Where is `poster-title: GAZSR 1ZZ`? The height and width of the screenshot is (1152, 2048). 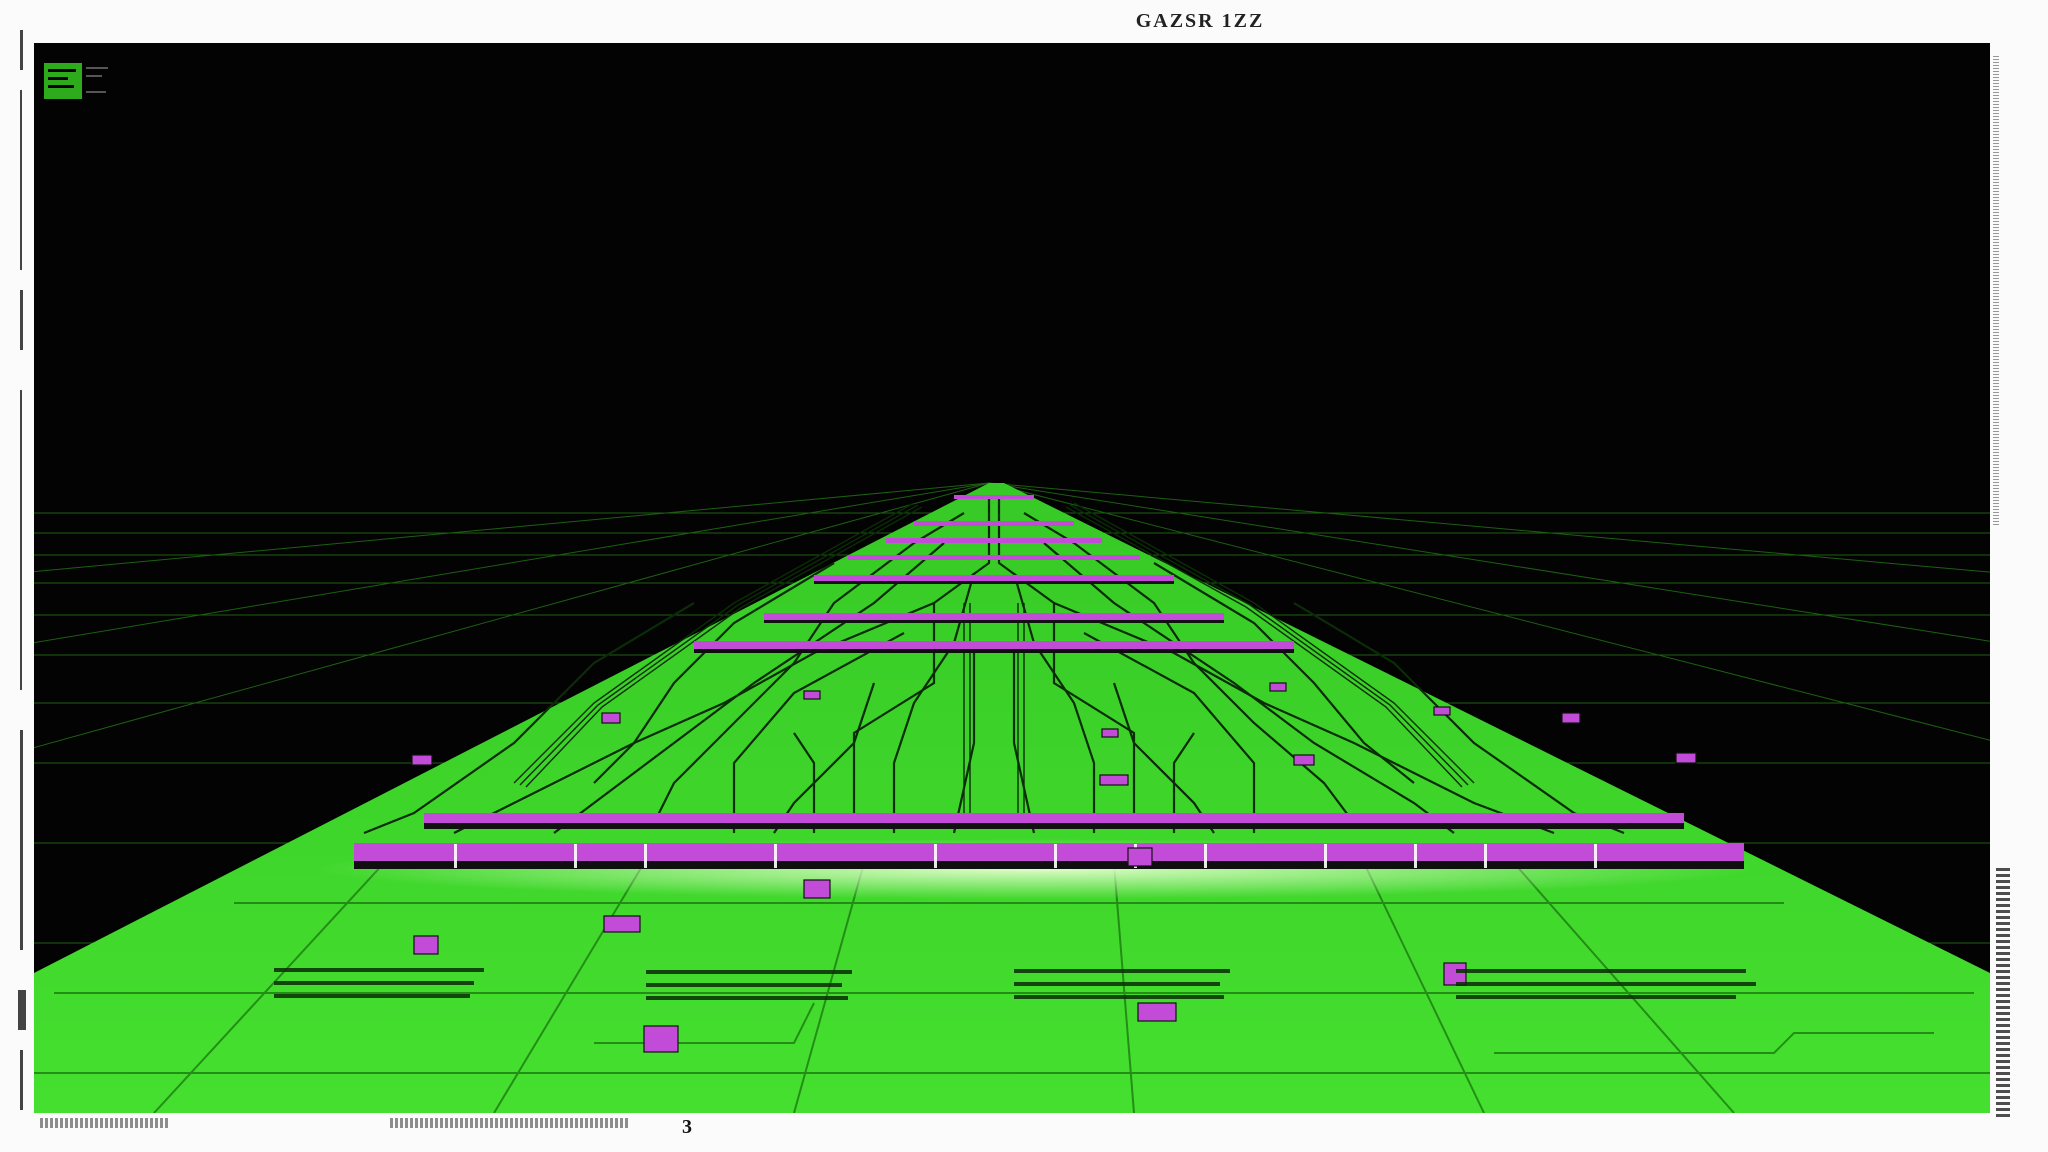
poster-title: GAZSR 1ZZ is located at coordinates (1200, 21).